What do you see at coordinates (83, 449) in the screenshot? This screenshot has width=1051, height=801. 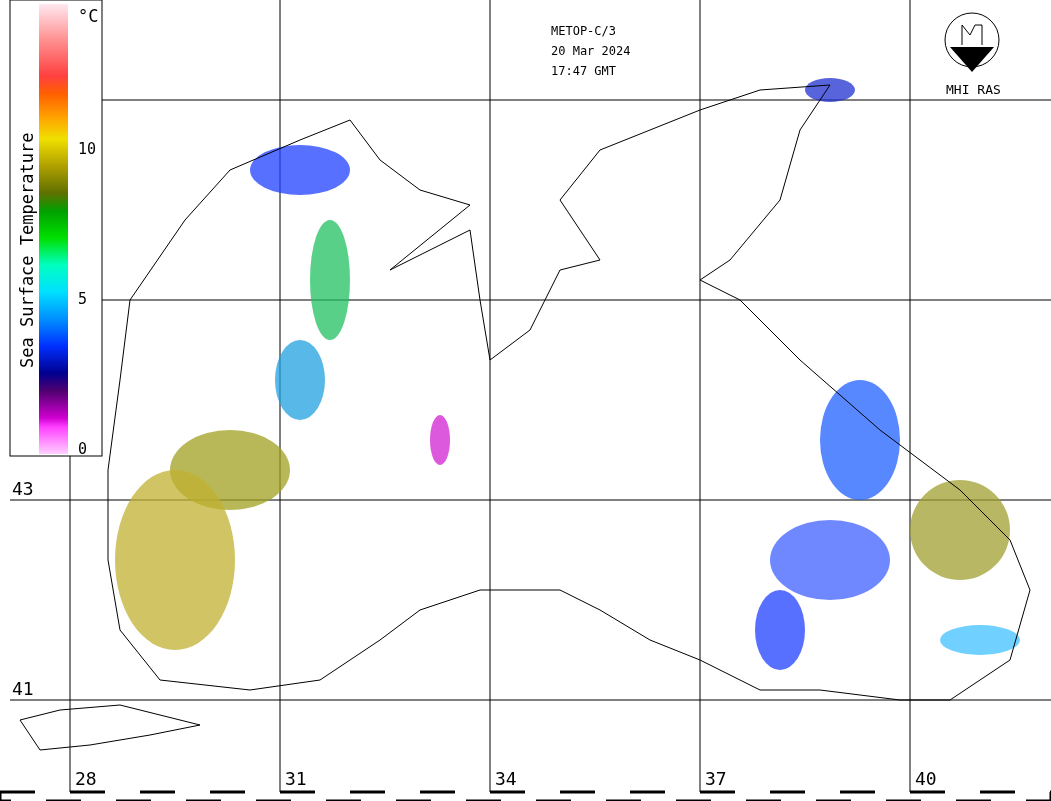 I see `scale-tick-label: 0` at bounding box center [83, 449].